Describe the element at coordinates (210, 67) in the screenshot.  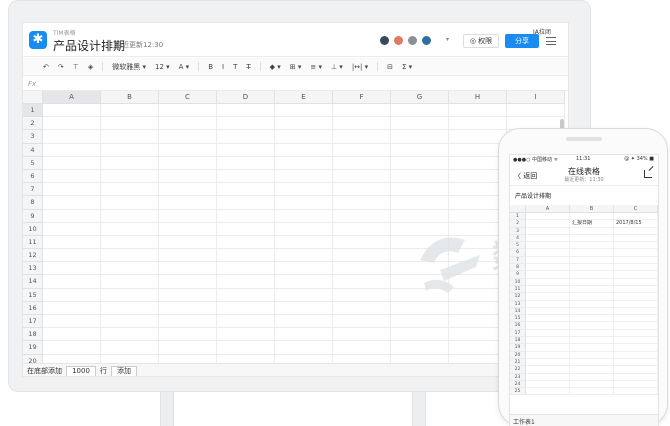
I see `toolbar-button: B` at that location.